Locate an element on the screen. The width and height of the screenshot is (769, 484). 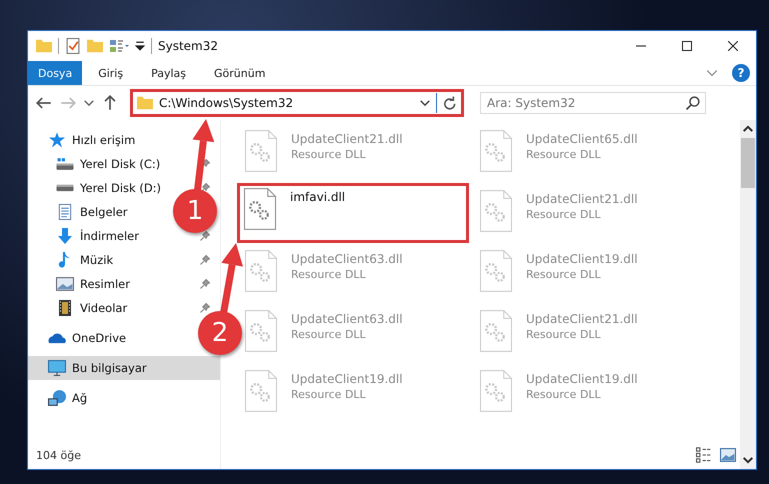
up-arrow-icon is located at coordinates (110, 103).